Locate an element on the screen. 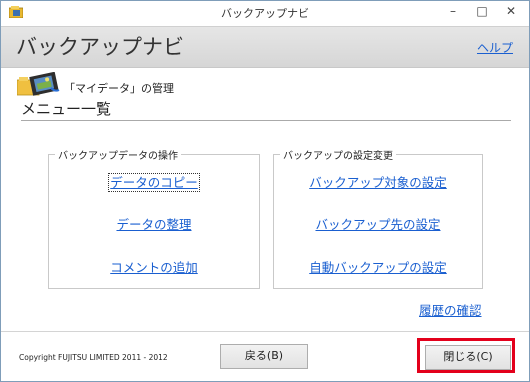 This screenshot has width=530, height=382. close-button-highlight is located at coordinates (466, 355).